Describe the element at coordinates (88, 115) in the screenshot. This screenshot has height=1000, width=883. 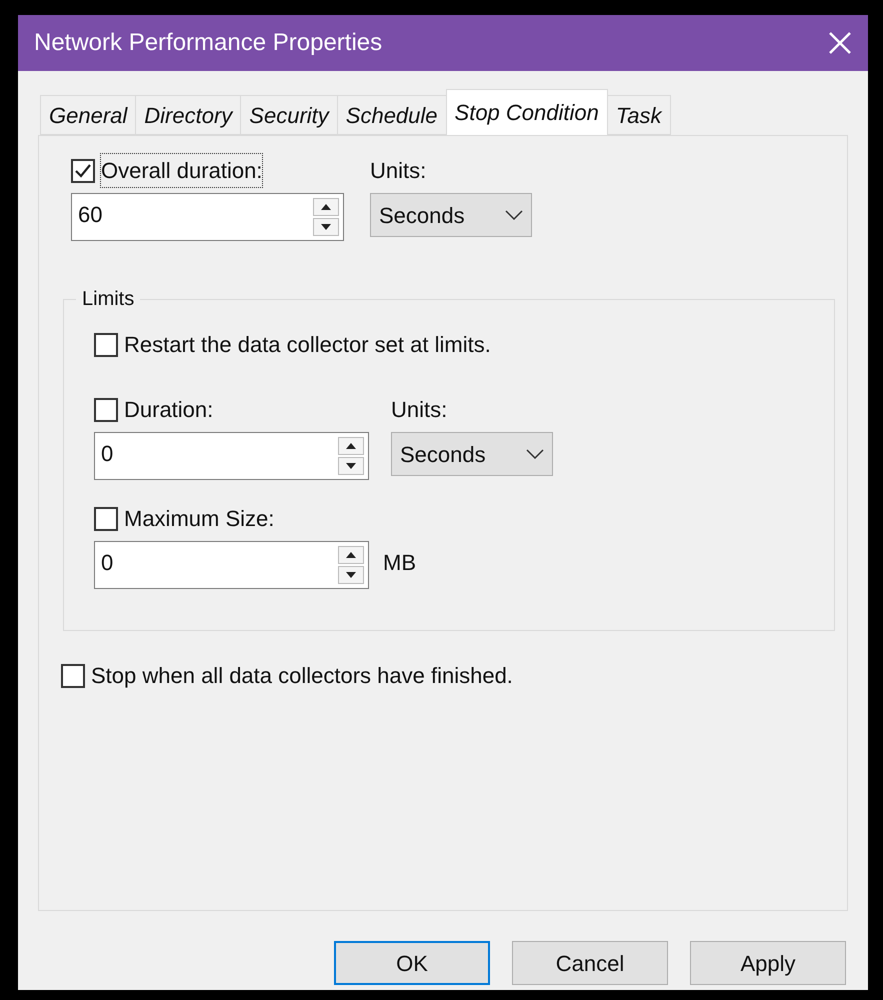
I see `tab: General` at that location.